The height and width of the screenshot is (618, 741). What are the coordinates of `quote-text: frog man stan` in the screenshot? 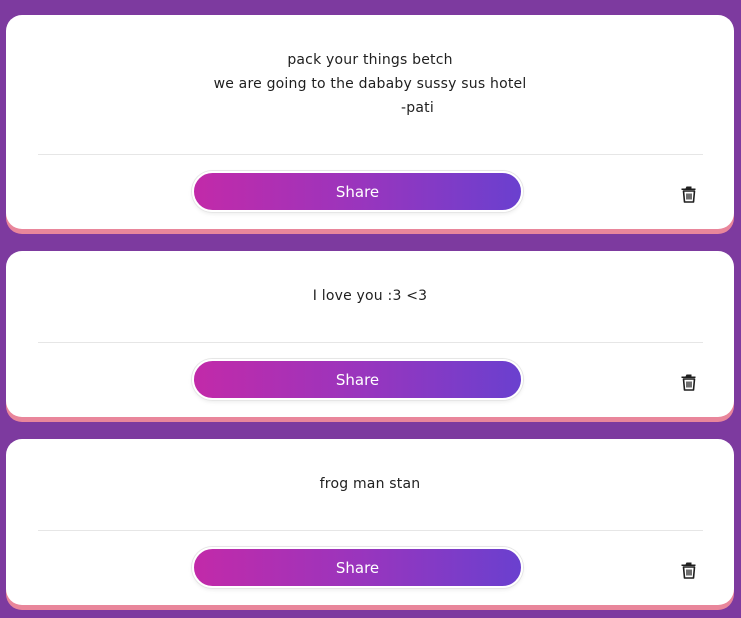 It's located at (370, 484).